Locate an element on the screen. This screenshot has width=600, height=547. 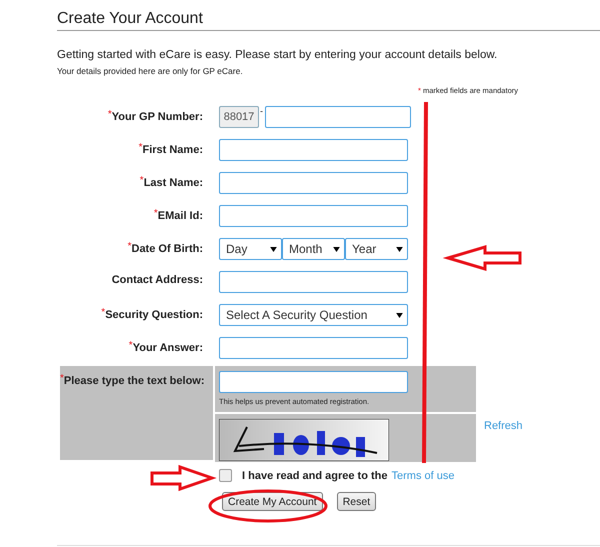
reset-button: Reset is located at coordinates (356, 501).